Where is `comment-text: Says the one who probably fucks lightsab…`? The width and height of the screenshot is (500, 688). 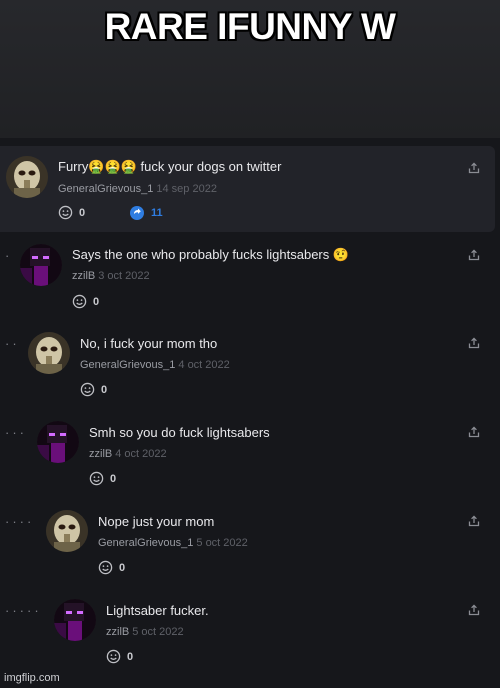
comment-text: Says the one who probably fucks lightsab… is located at coordinates (211, 254).